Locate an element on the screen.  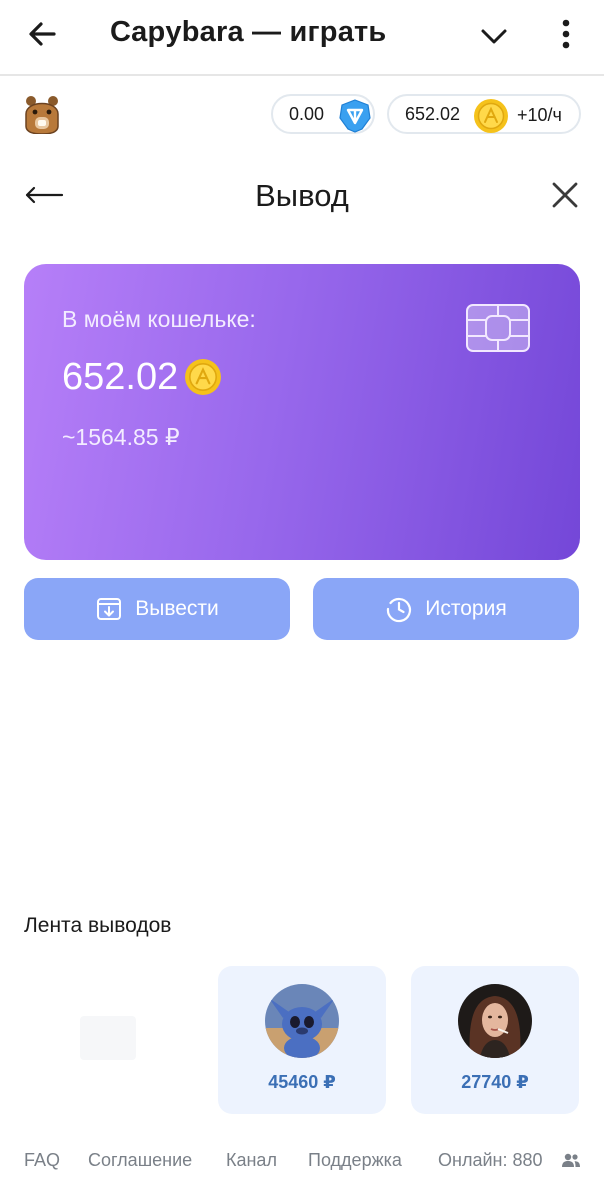
feed-card: 27740 ₽ is located at coordinates (495, 1040).